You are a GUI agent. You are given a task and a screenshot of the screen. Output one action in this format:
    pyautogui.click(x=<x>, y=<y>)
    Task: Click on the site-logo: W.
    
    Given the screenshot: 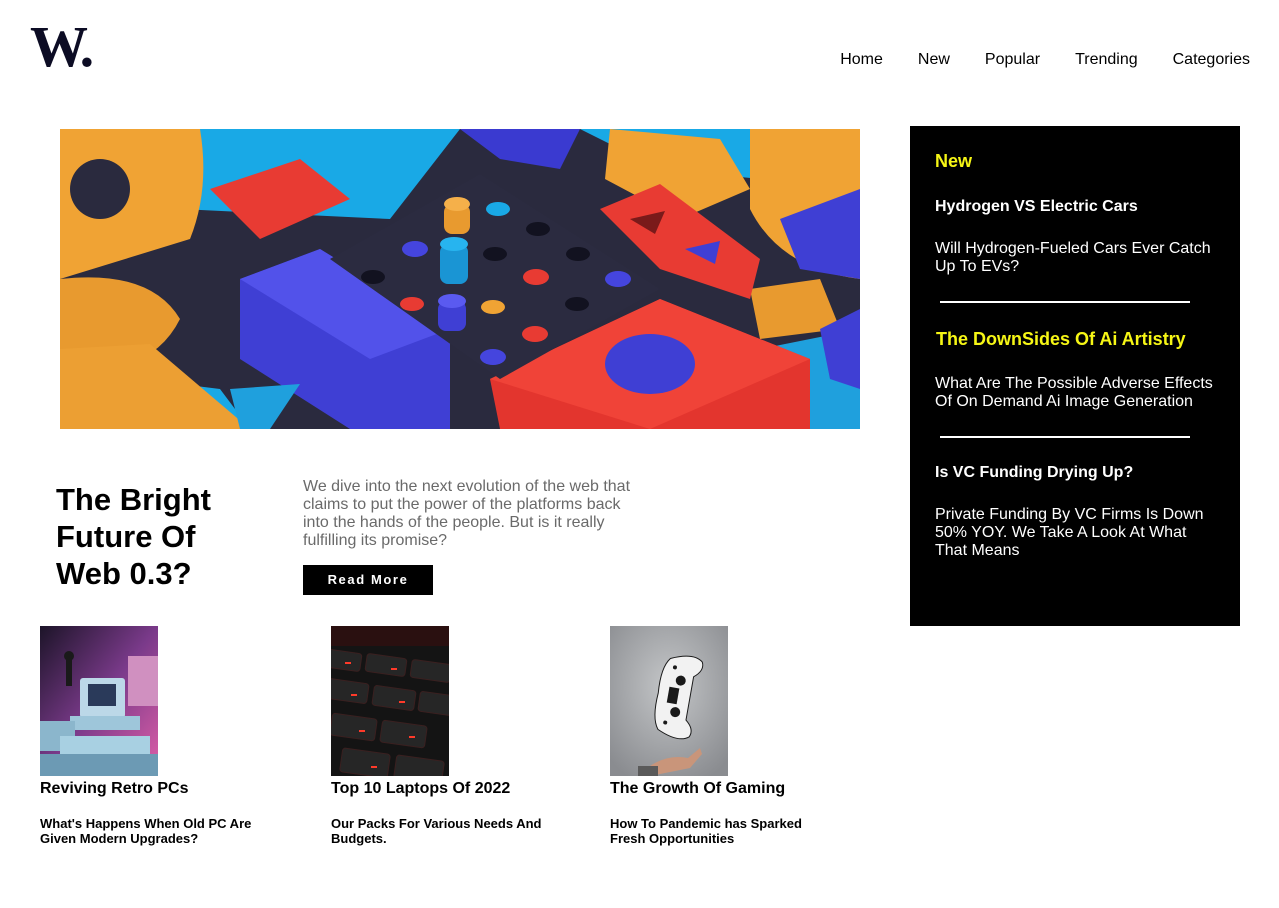 What is the action you would take?
    pyautogui.click(x=62, y=47)
    